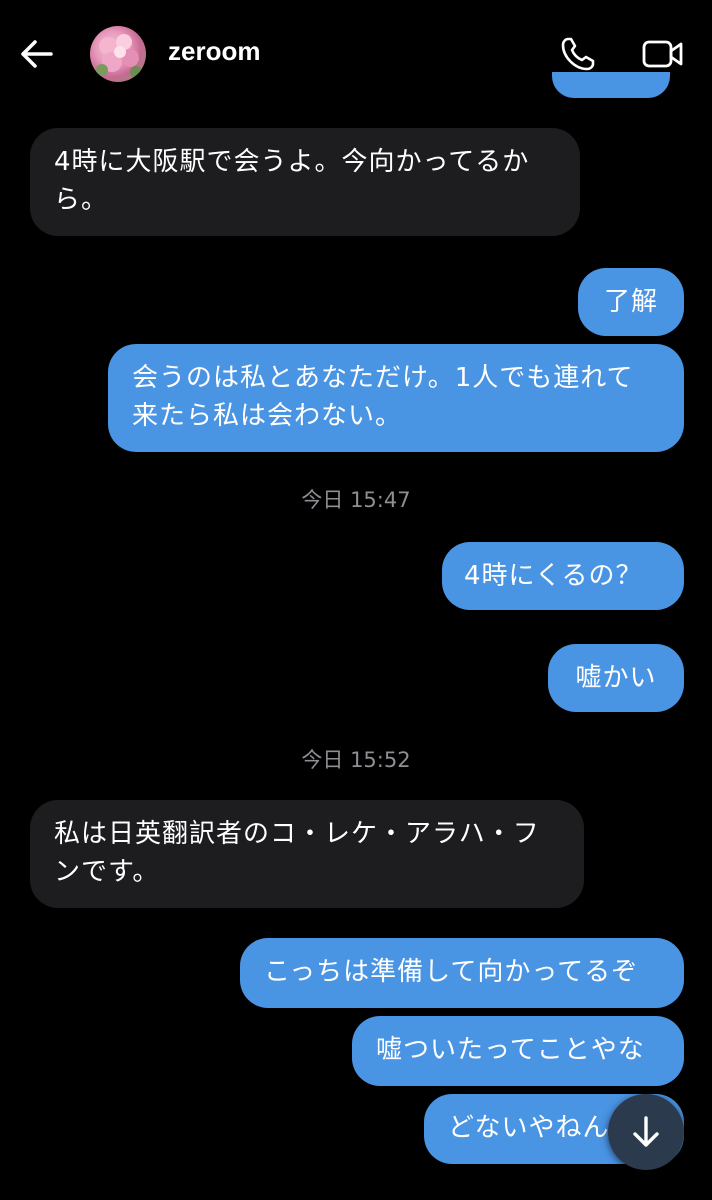 The image size is (712, 1200). I want to click on video-camera-icon, so click(662, 54).